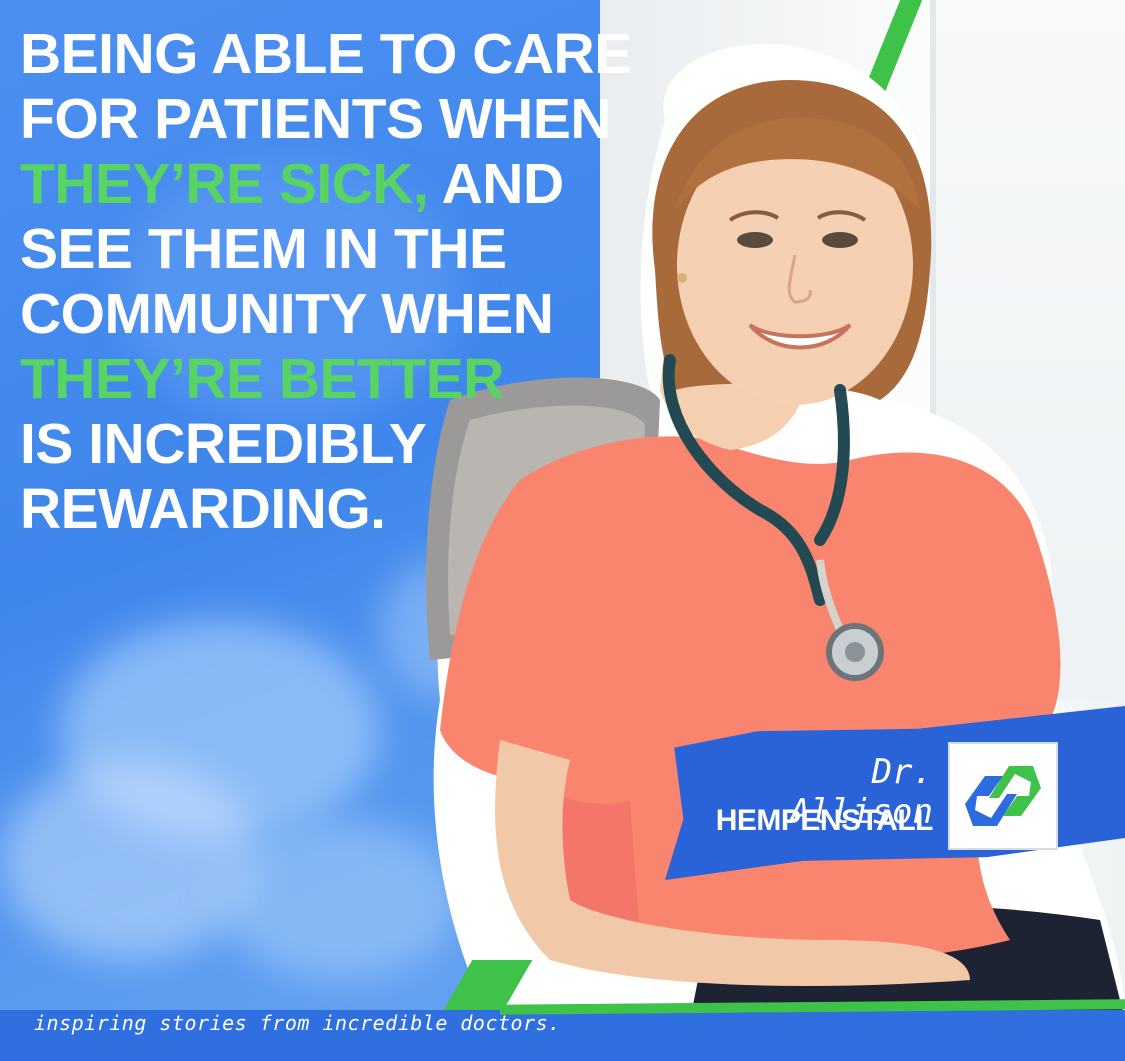 This screenshot has height=1061, width=1125. I want to click on quote-highlight: THEY’RE BETTER, so click(262, 379).